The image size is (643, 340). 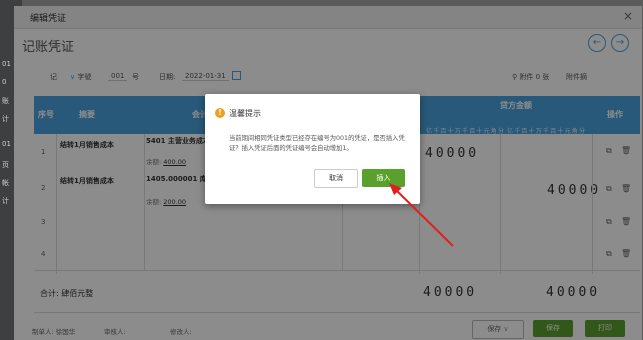 I want to click on annotation-arrow, so click(x=421, y=215).